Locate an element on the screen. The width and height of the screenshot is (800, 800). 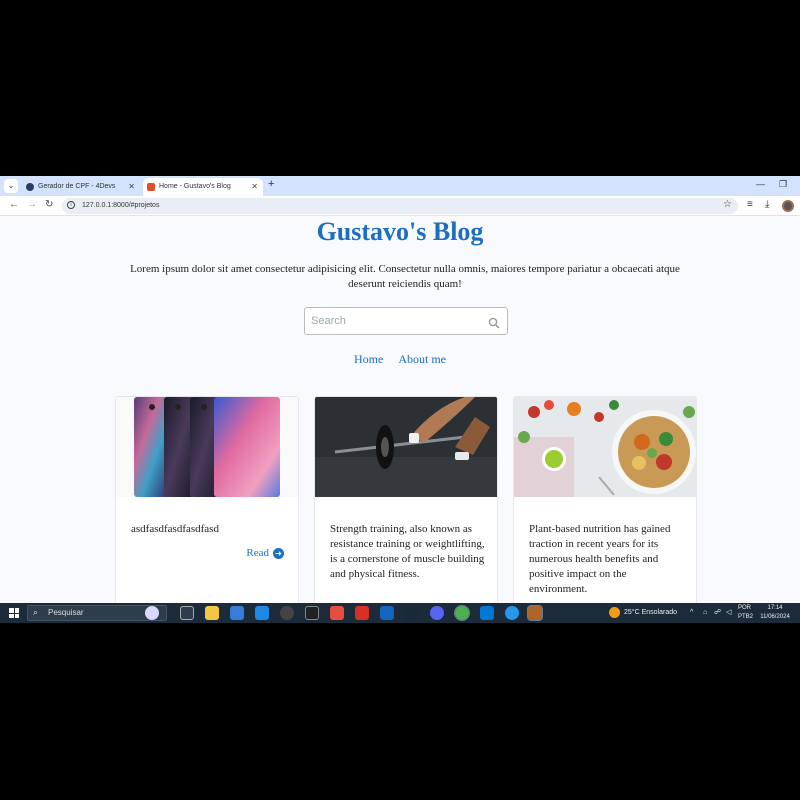
salad-bowl-image is located at coordinates (605, 447).